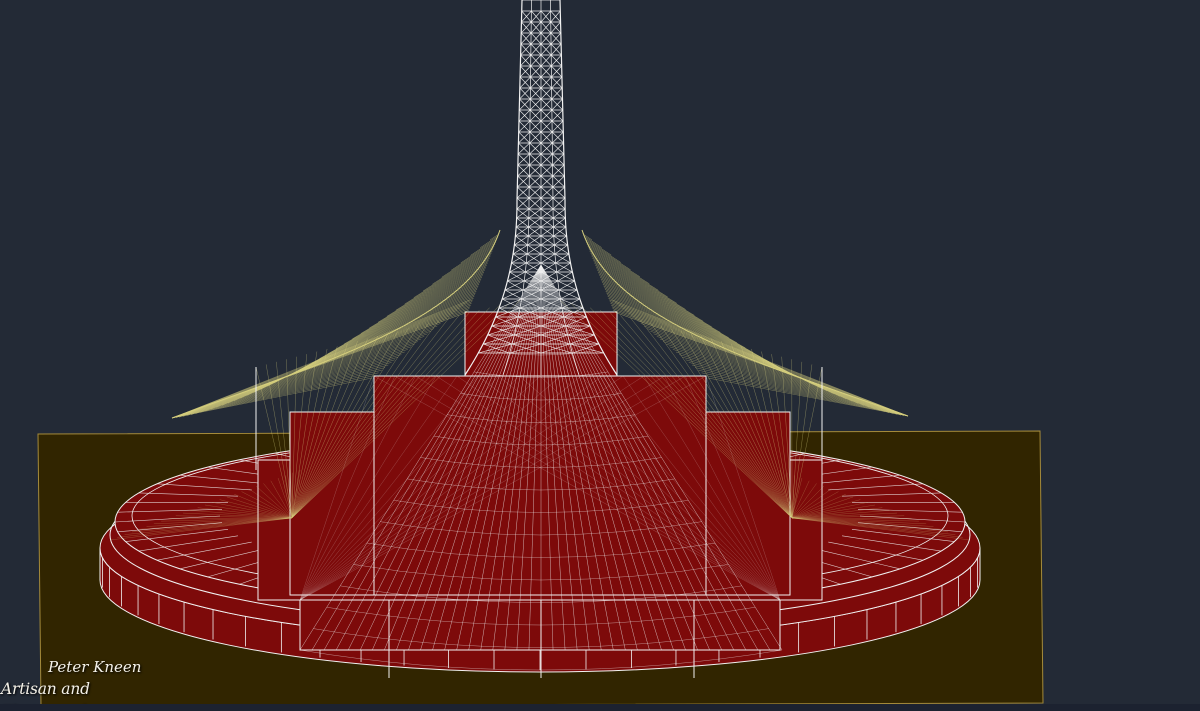  What do you see at coordinates (540, 622) in the screenshot?
I see `block-front-plinth` at bounding box center [540, 622].